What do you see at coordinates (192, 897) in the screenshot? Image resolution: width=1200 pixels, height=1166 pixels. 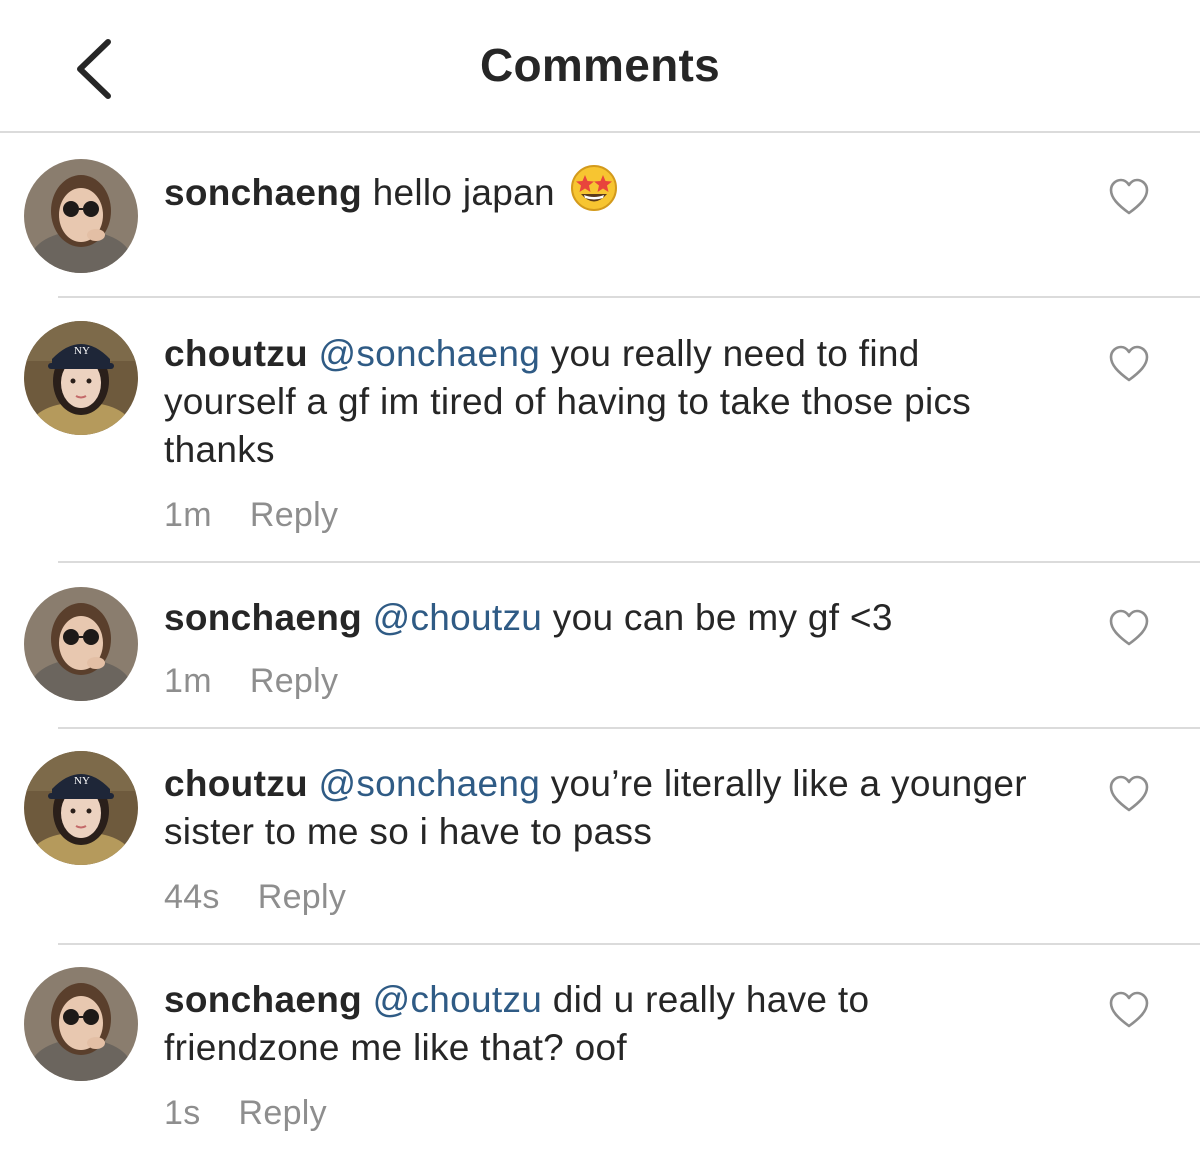 I see `comment-time: 44s` at bounding box center [192, 897].